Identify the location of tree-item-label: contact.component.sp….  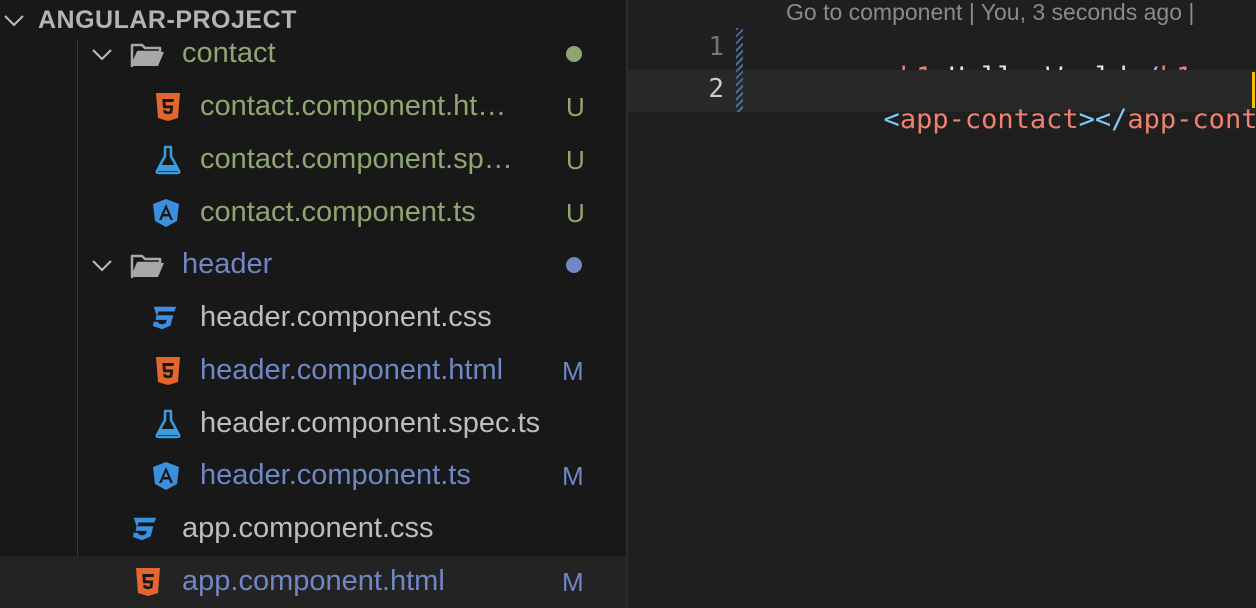
(356, 159).